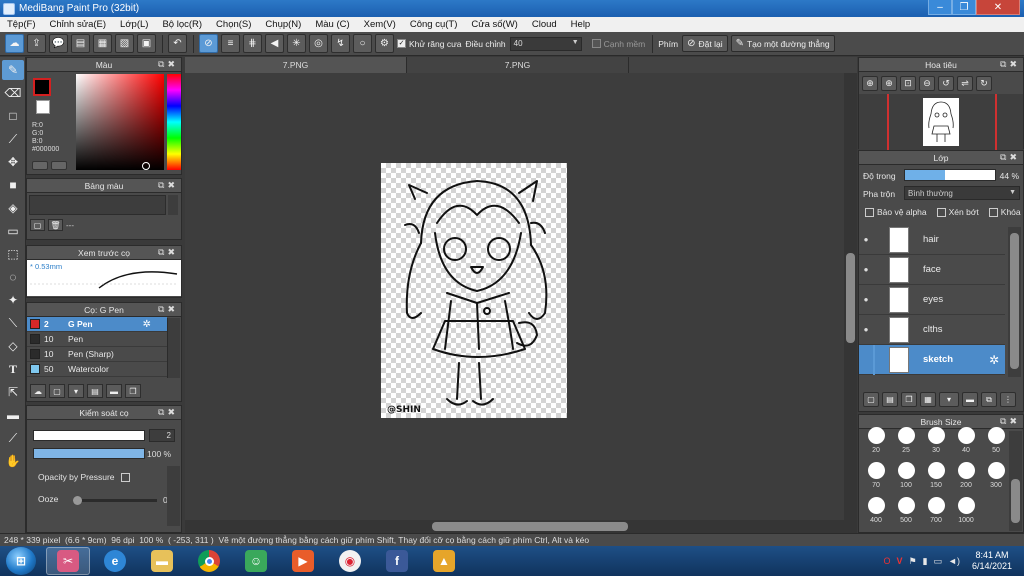 This screenshot has width=1024, height=576. I want to click on fill-rect-tool-icon: ■, so click(13, 185).